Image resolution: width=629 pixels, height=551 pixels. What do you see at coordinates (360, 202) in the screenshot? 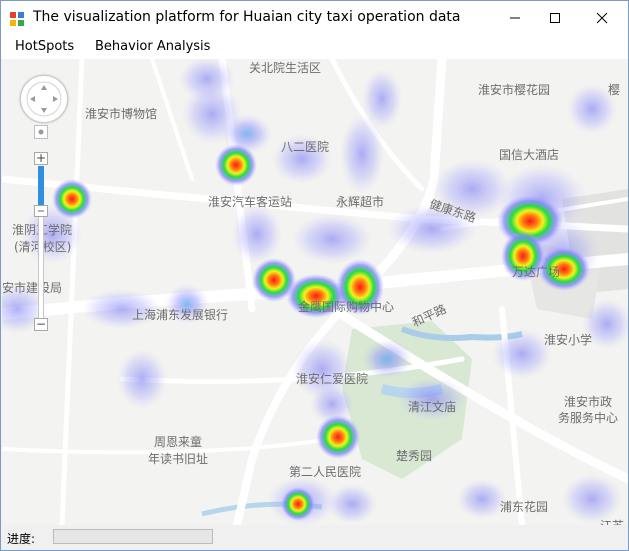
I see `map-label: 永辉超市` at bounding box center [360, 202].